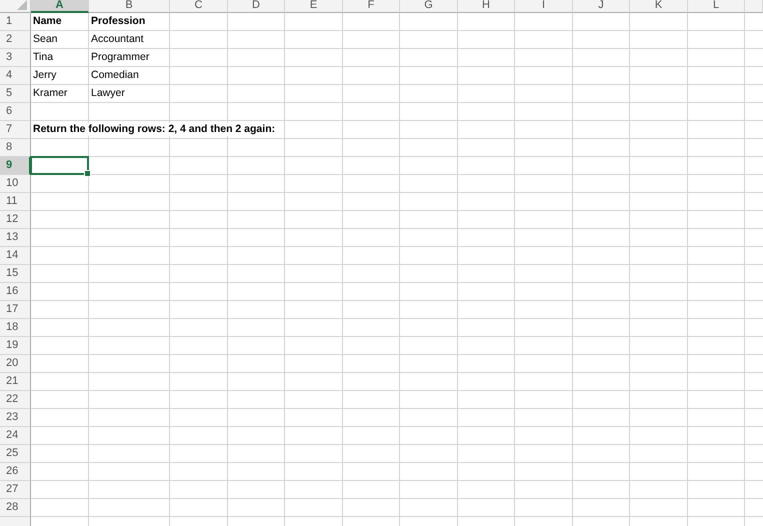 This screenshot has height=526, width=763. I want to click on row-header: 8, so click(15, 148).